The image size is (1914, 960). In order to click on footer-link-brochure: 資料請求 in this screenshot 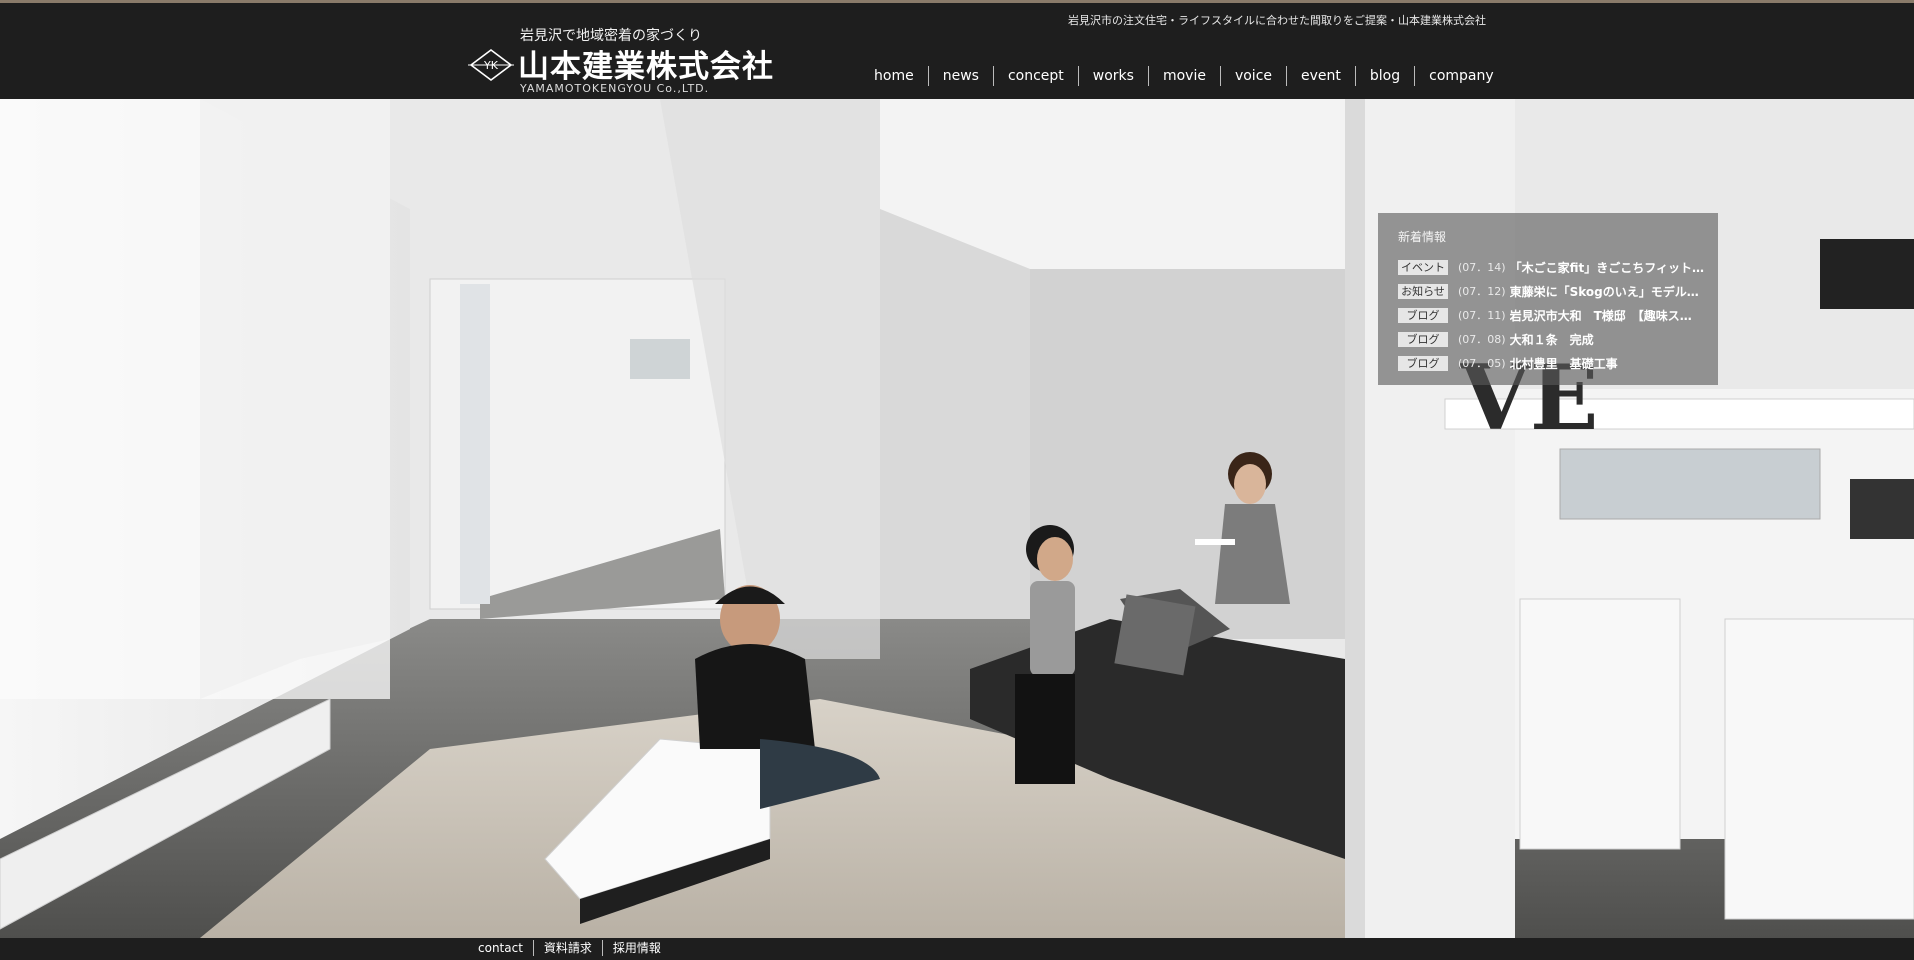, I will do `click(567, 948)`.